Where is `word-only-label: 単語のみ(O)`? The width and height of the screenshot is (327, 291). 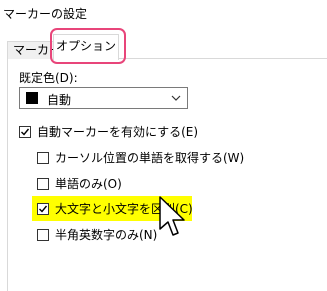 word-only-label: 単語のみ(O) is located at coordinates (88, 184).